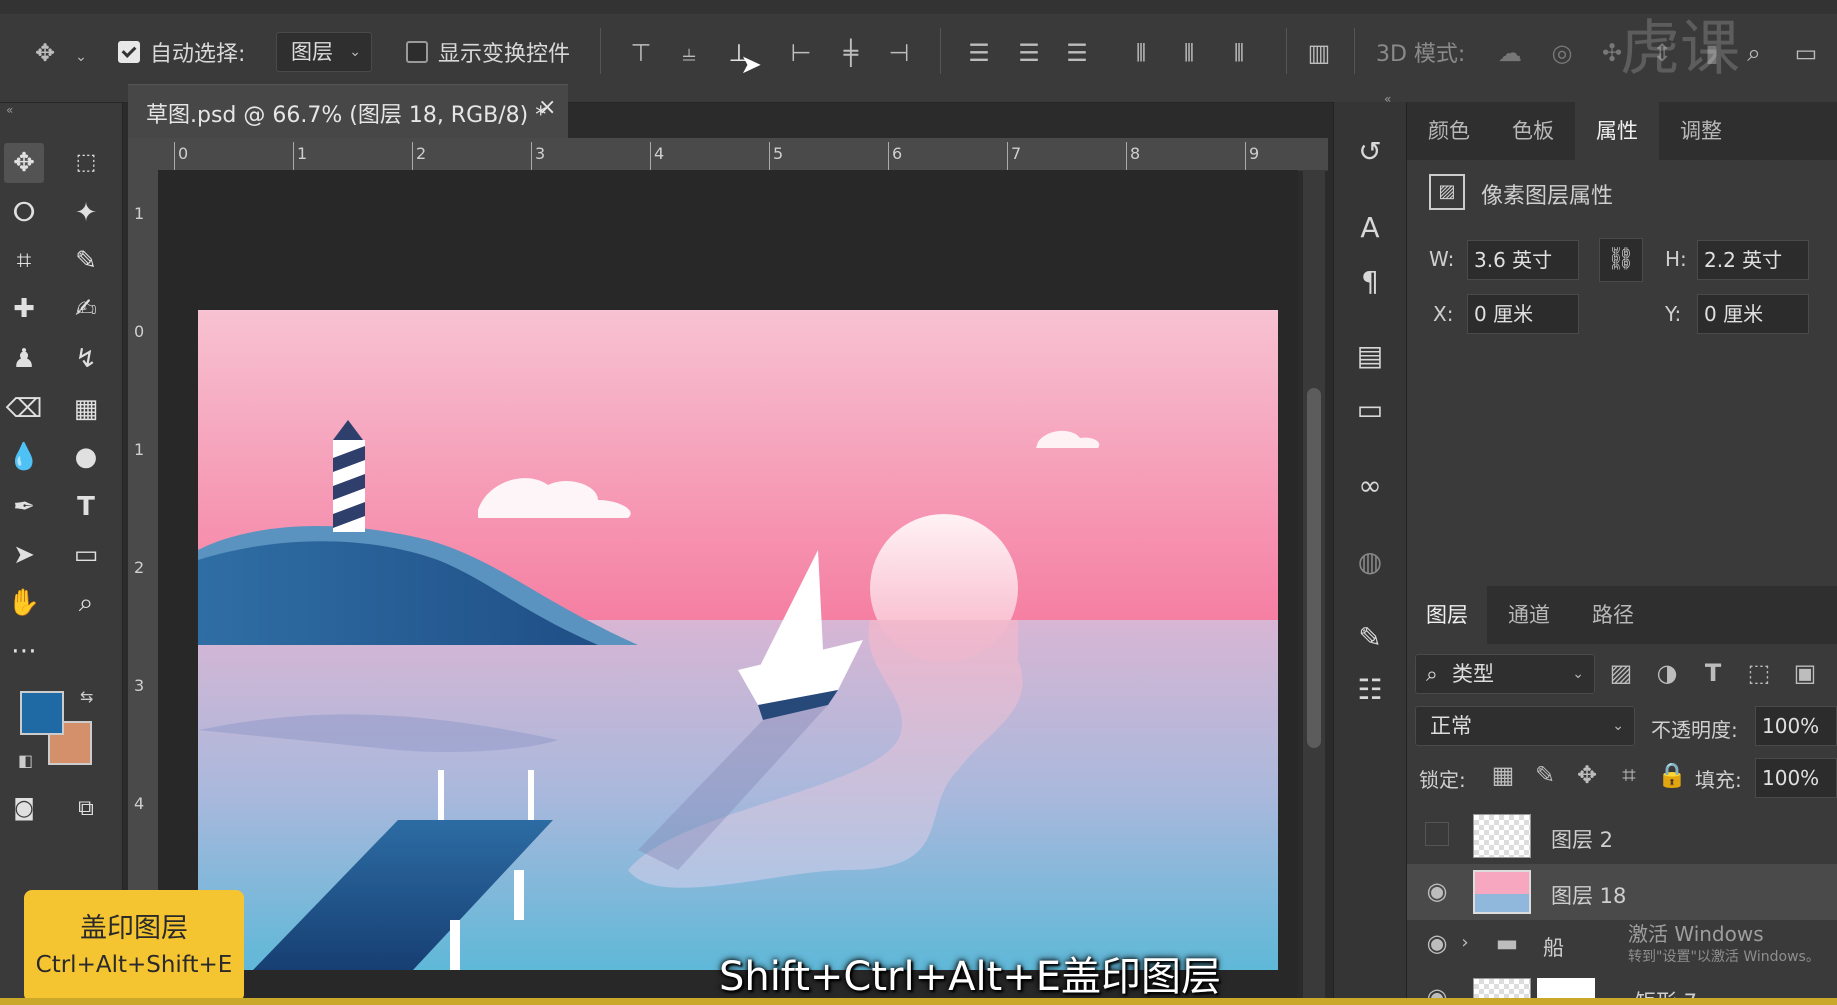 The height and width of the screenshot is (1005, 1837). I want to click on ruler-tick-label: 4, so click(659, 153).